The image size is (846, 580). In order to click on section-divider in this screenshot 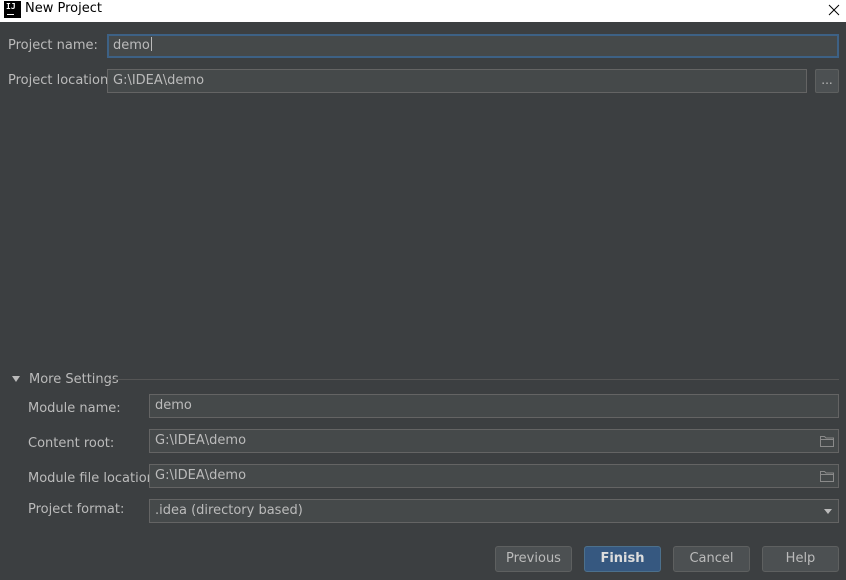, I will do `click(474, 379)`.